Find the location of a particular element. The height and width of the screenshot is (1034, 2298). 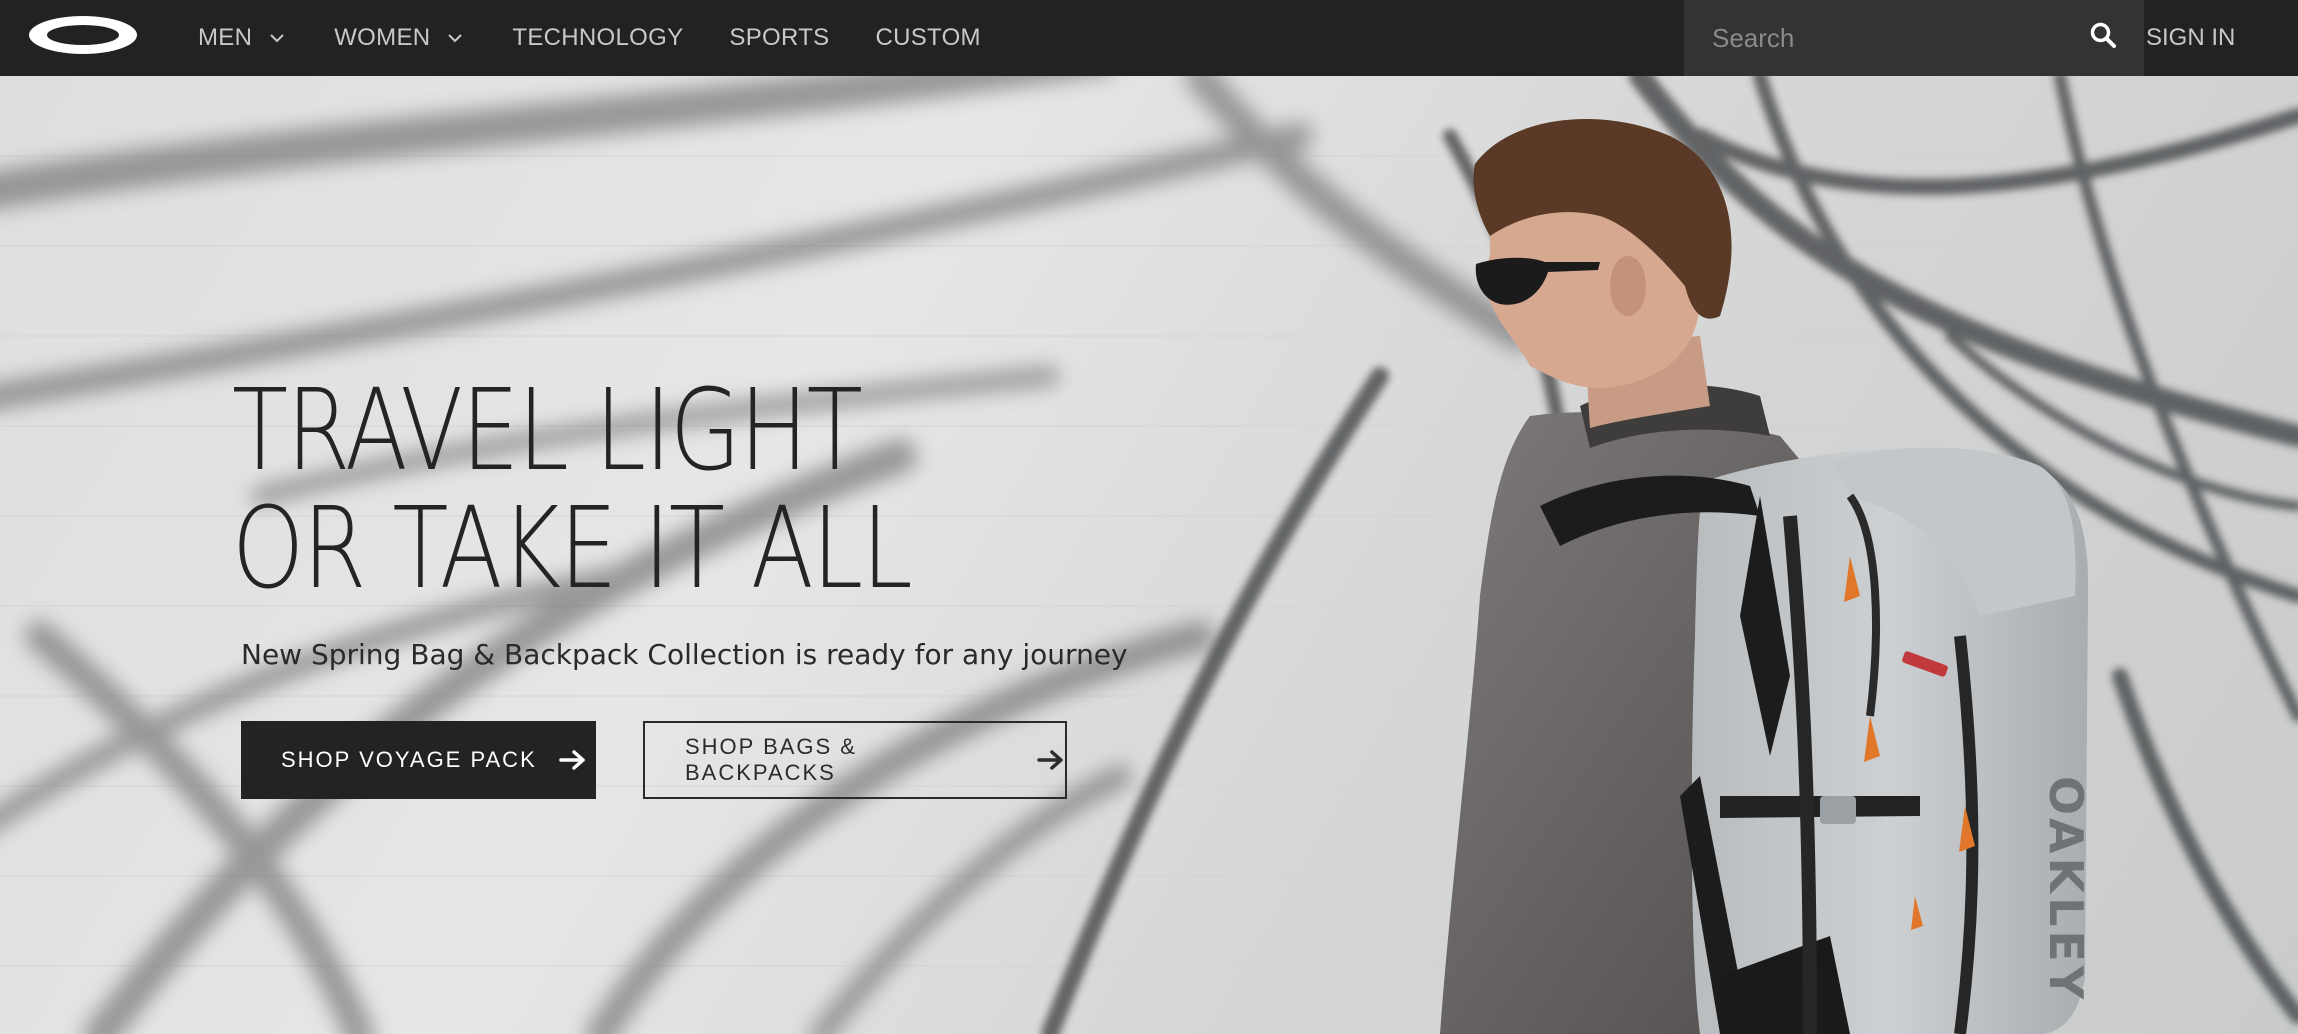

nav-item-custom: CUSTOM is located at coordinates (927, 38).